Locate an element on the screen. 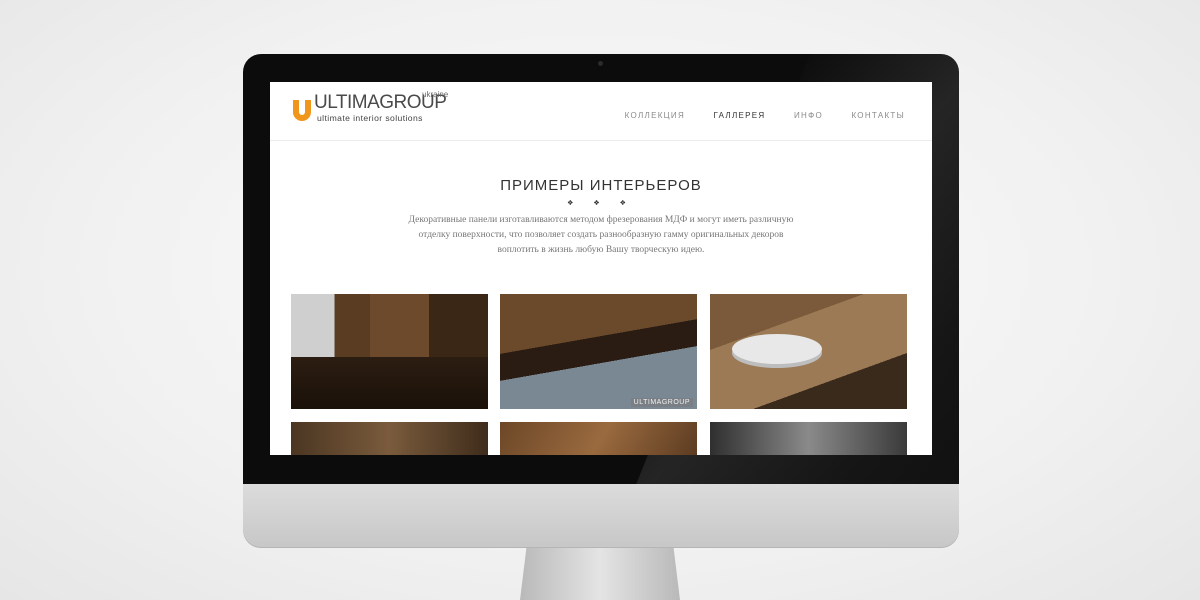 The image size is (1200, 600). nav-item-collection: КОЛЛЕКЦИЯ is located at coordinates (655, 115).